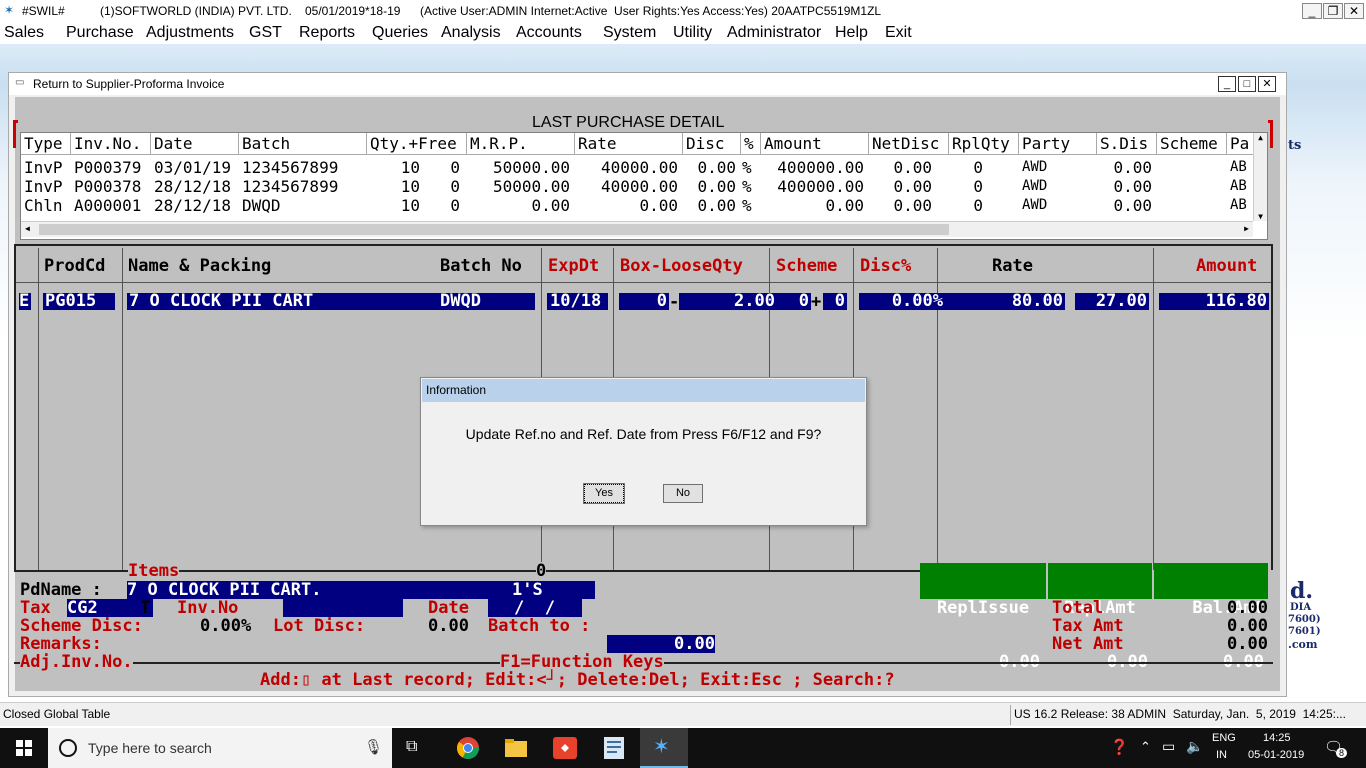 This screenshot has width=1366, height=768. I want to click on no-button: No, so click(683, 493).